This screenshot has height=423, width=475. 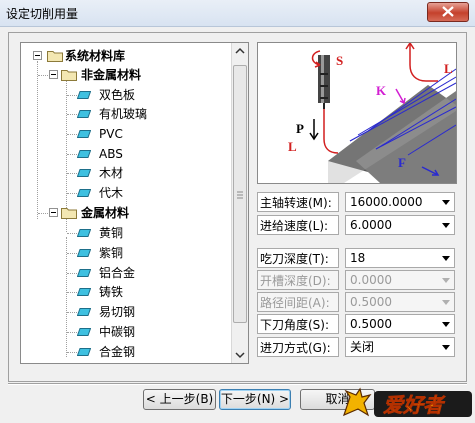 I want to click on watermark-logo: 爱好者, so click(x=406, y=402).